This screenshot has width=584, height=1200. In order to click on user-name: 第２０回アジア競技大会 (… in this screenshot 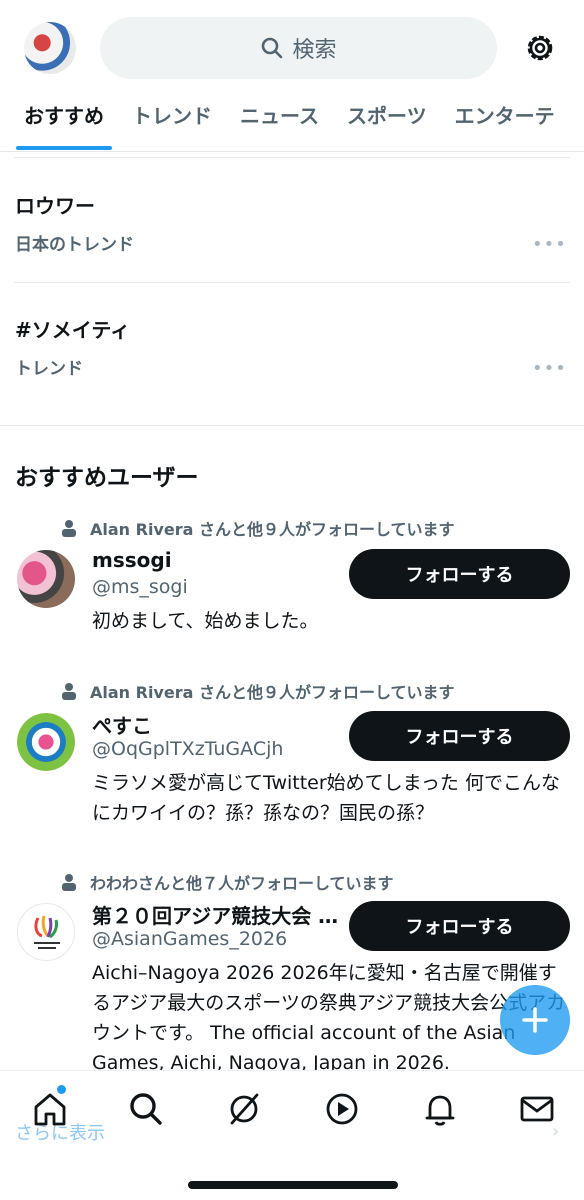, I will do `click(217, 914)`.